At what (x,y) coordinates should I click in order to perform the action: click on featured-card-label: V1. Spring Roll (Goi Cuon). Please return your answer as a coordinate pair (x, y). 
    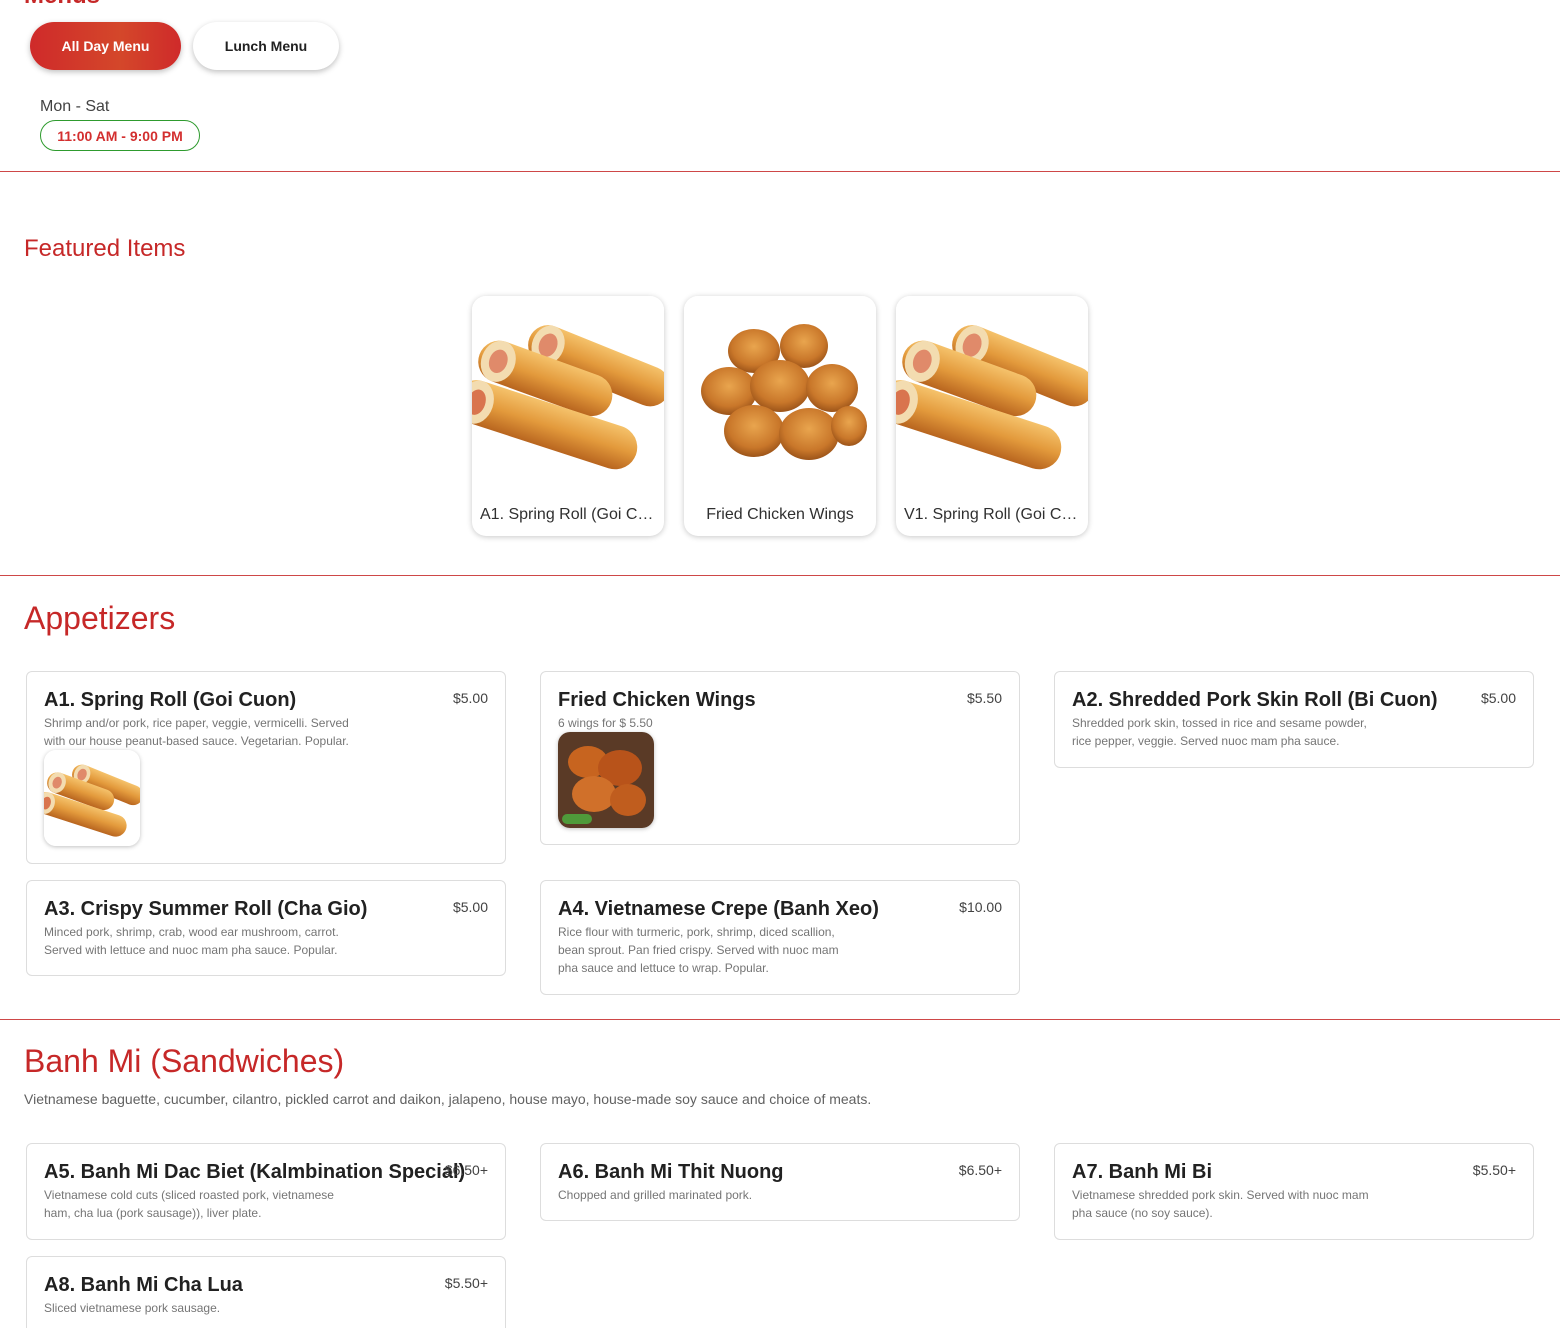
    Looking at the image, I should click on (996, 514).